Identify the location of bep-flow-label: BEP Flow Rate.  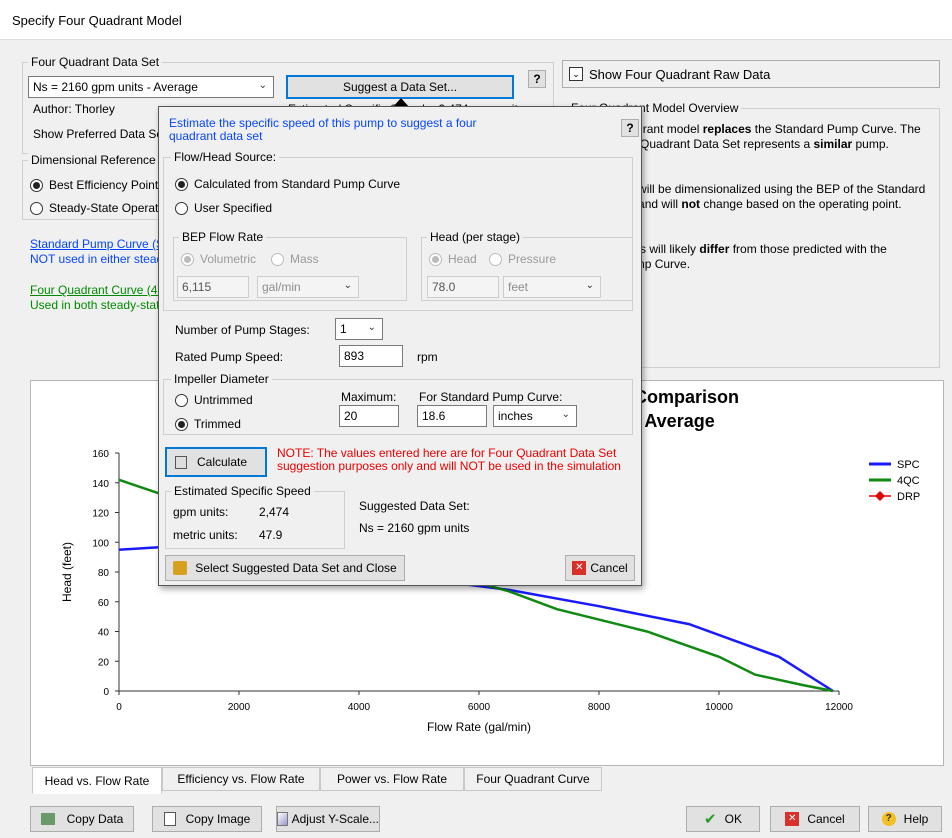
(223, 237).